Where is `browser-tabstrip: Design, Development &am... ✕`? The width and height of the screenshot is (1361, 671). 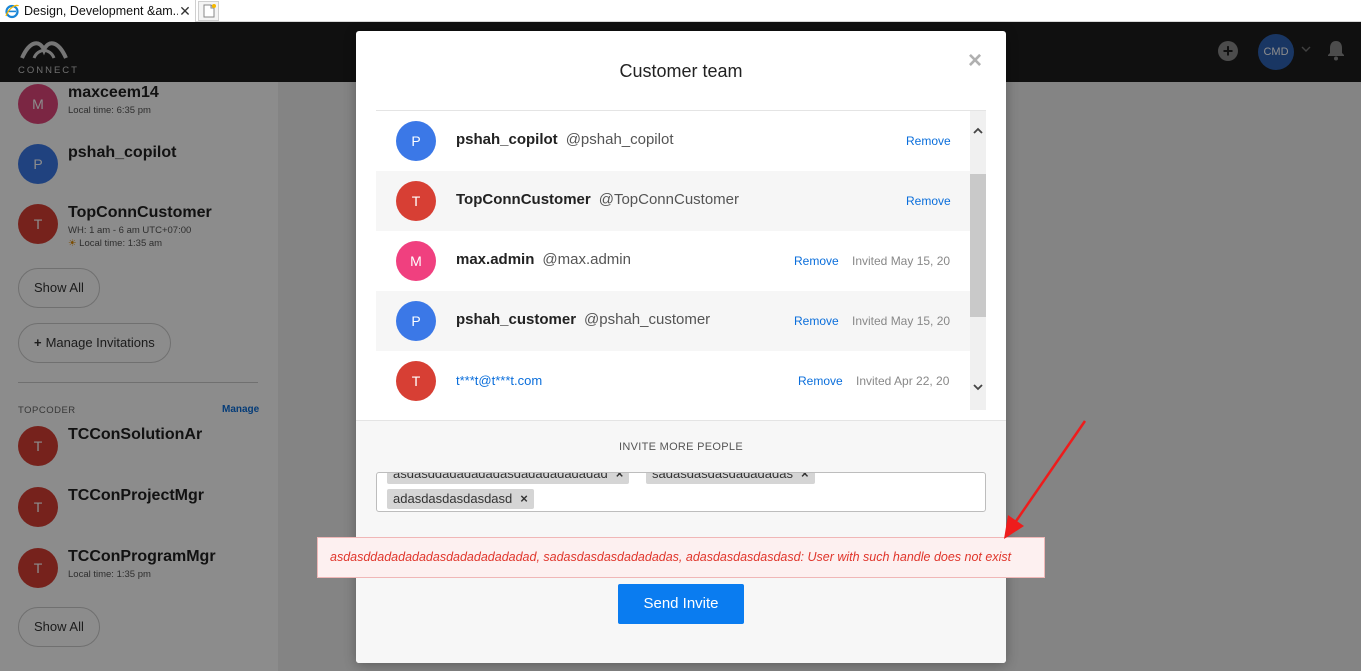
browser-tabstrip: Design, Development &am... ✕ is located at coordinates (680, 11).